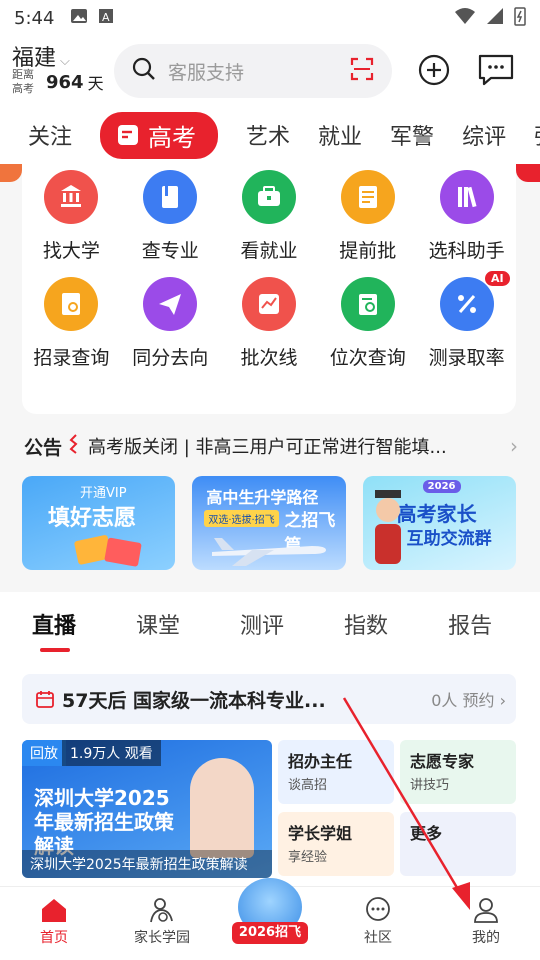 The height and width of the screenshot is (960, 540). I want to click on home-icon, so click(54, 910).